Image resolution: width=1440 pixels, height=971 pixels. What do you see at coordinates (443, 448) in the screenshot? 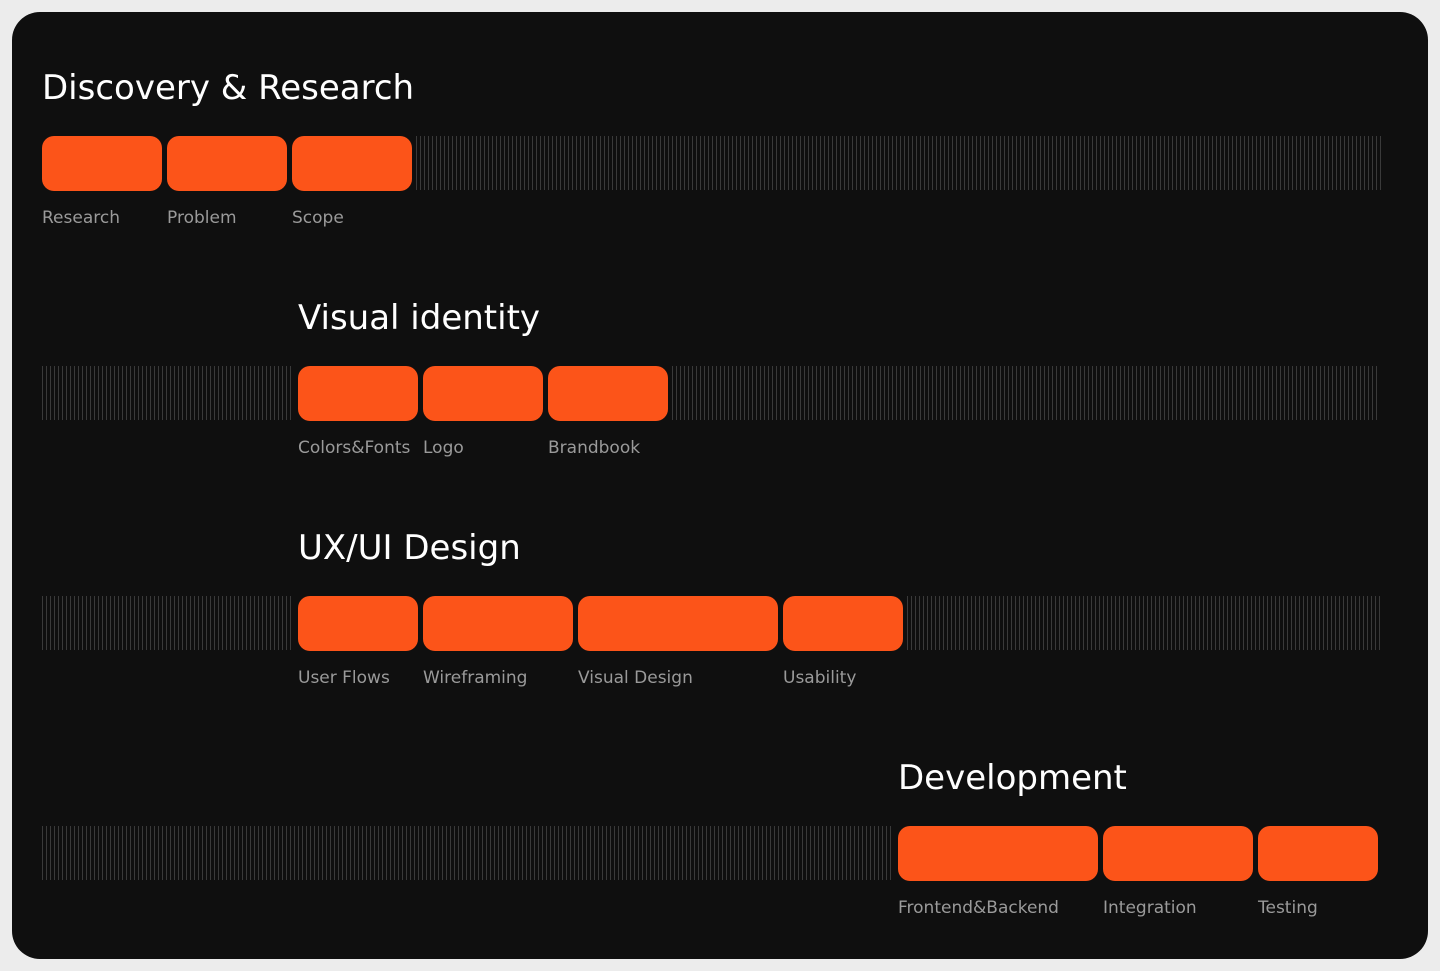
I see `step-label: Logo` at bounding box center [443, 448].